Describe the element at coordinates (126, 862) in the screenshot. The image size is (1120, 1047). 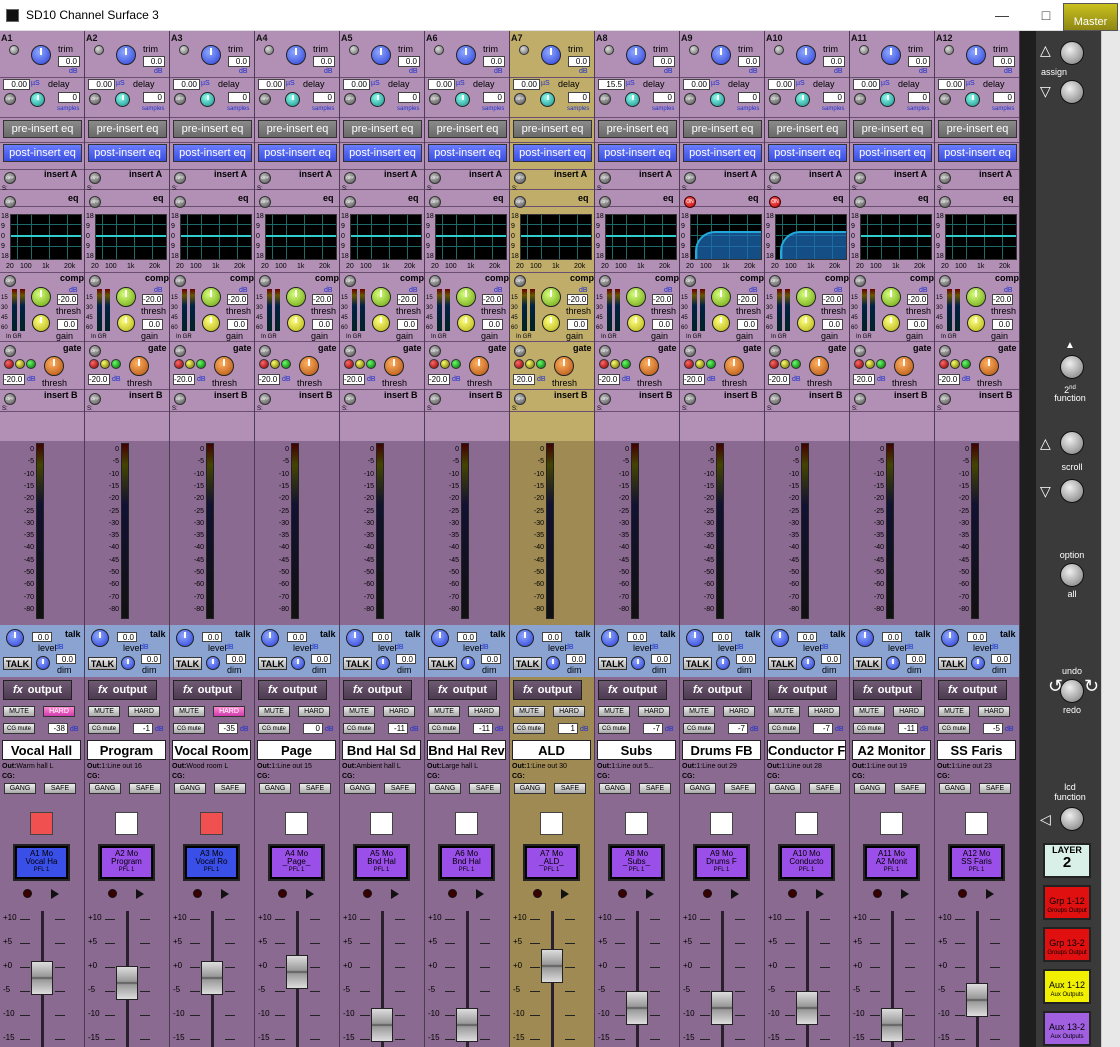
I see `channel-lcd: A2 Mo Program PFL 1` at that location.